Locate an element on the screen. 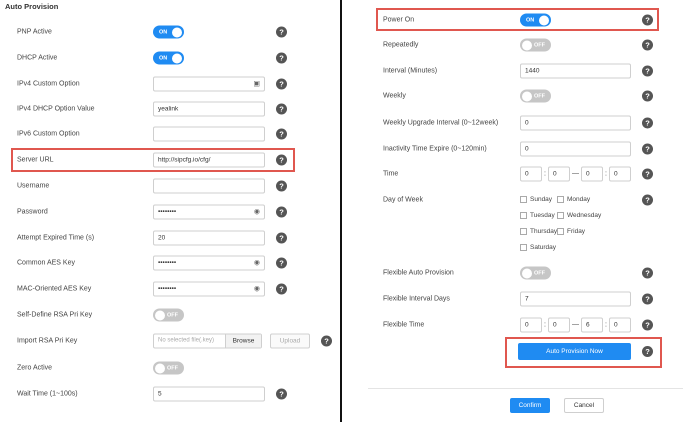 The image size is (688, 422). wait-time-label: Wait Time (1~100s) is located at coordinates (47, 394).